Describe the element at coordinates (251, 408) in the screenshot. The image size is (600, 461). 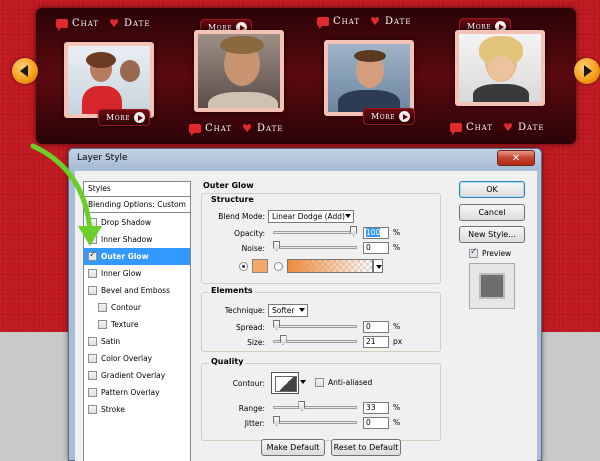
I see `range-label: Range:` at that location.